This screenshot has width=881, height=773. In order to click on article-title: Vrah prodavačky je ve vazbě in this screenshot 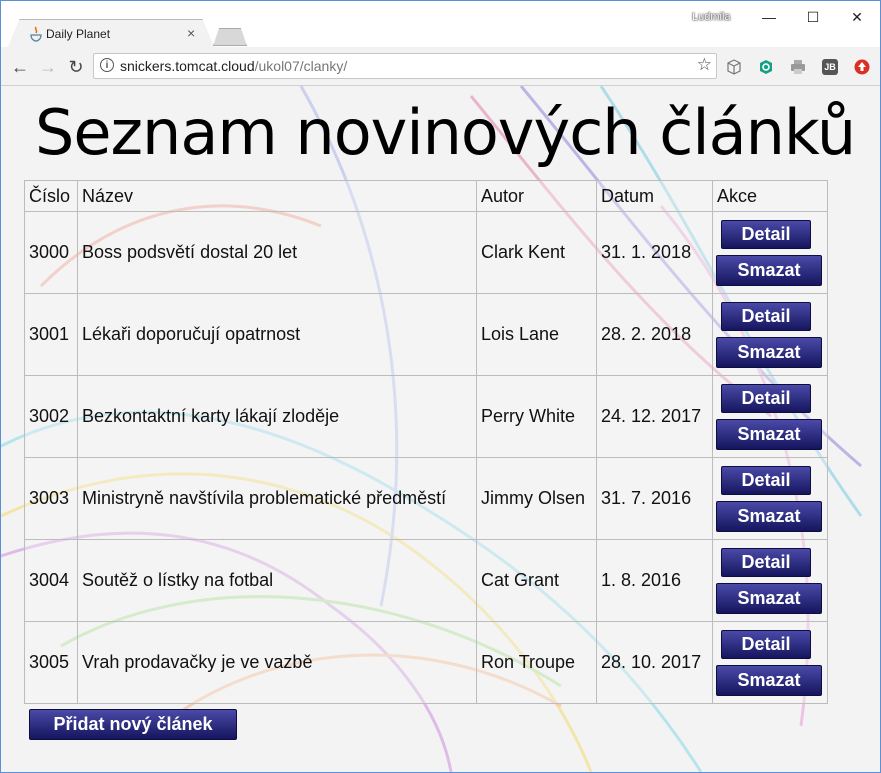, I will do `click(277, 662)`.